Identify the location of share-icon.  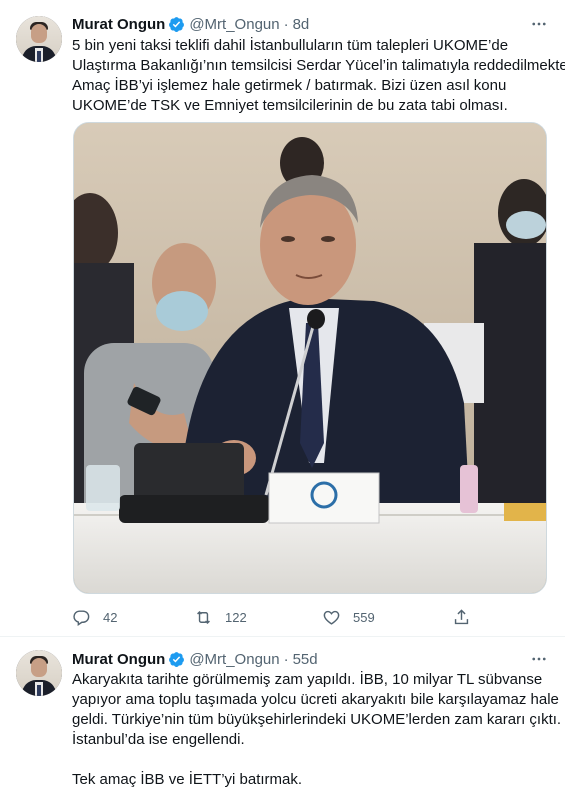
(461, 616).